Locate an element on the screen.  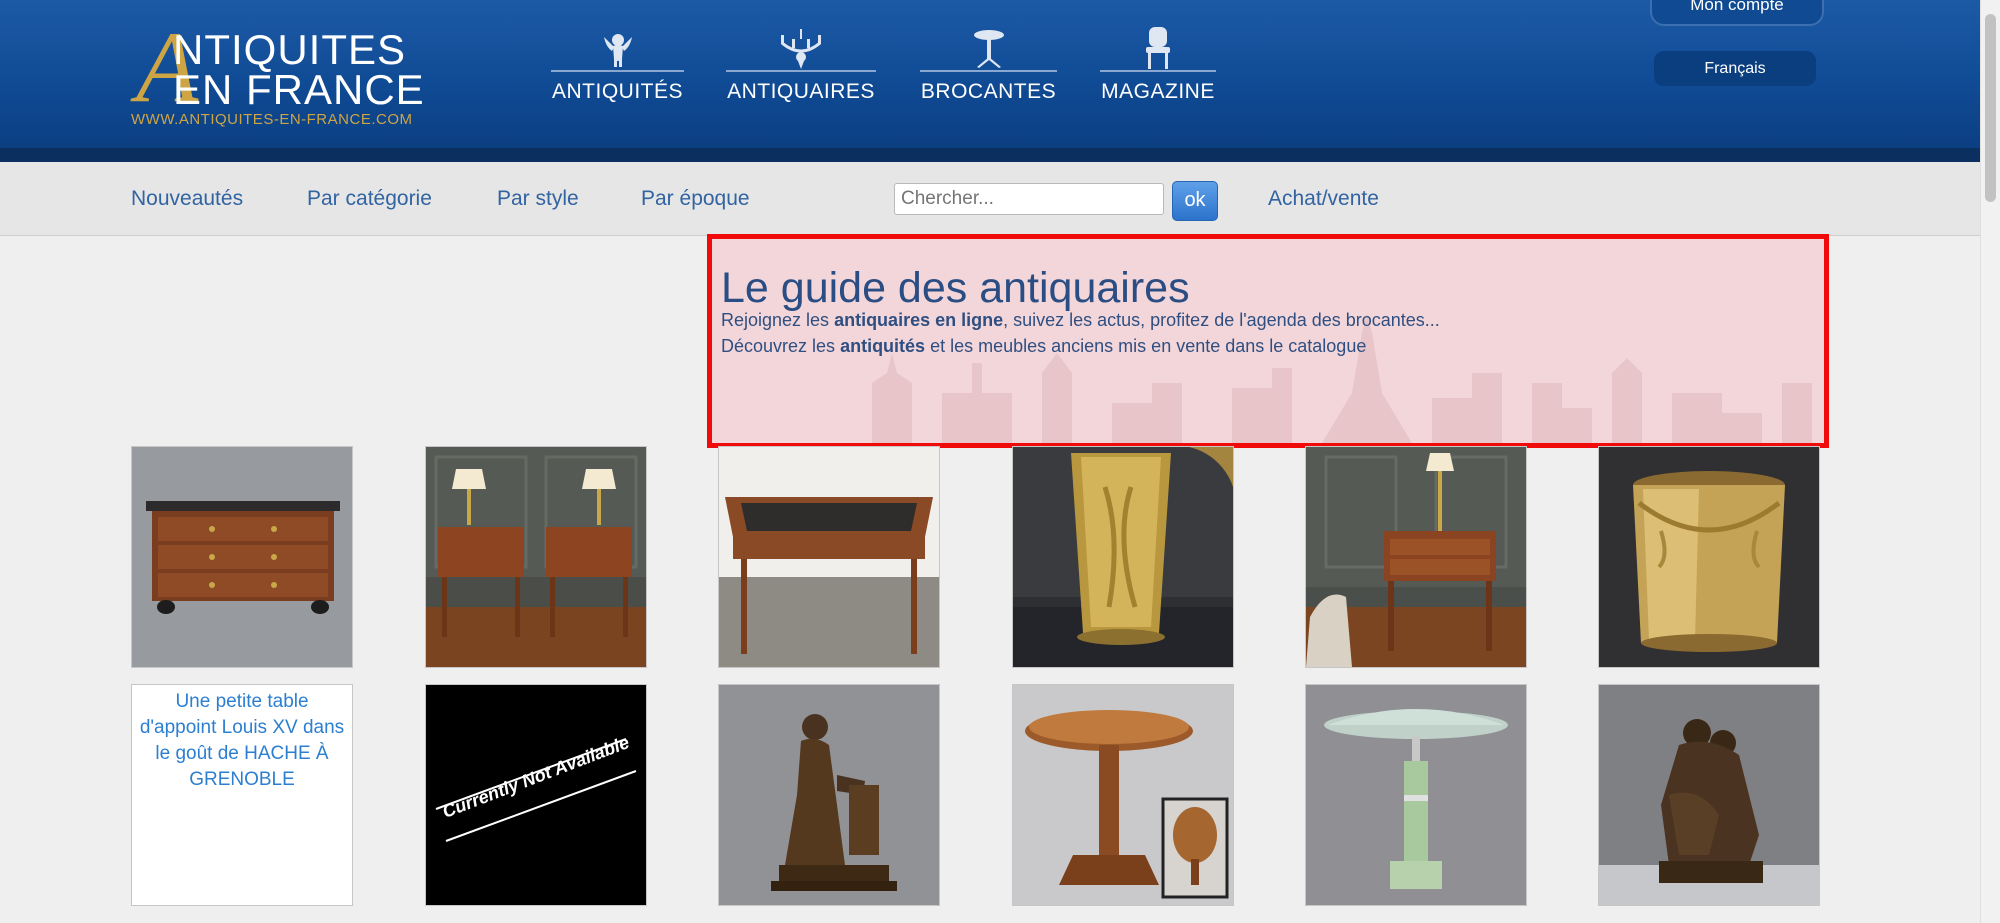
header-bottom-band is located at coordinates (990, 155).